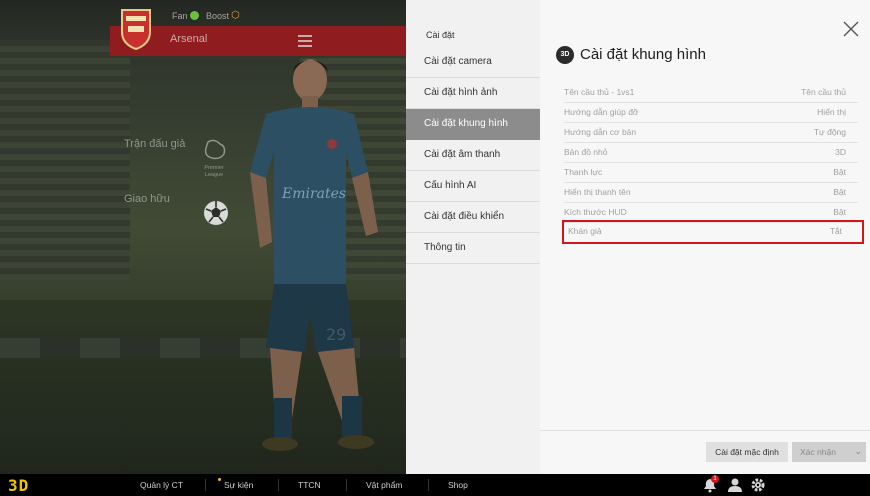 The image size is (870, 496). What do you see at coordinates (818, 452) in the screenshot?
I see `confirm-button-label: Xác nhận` at bounding box center [818, 452].